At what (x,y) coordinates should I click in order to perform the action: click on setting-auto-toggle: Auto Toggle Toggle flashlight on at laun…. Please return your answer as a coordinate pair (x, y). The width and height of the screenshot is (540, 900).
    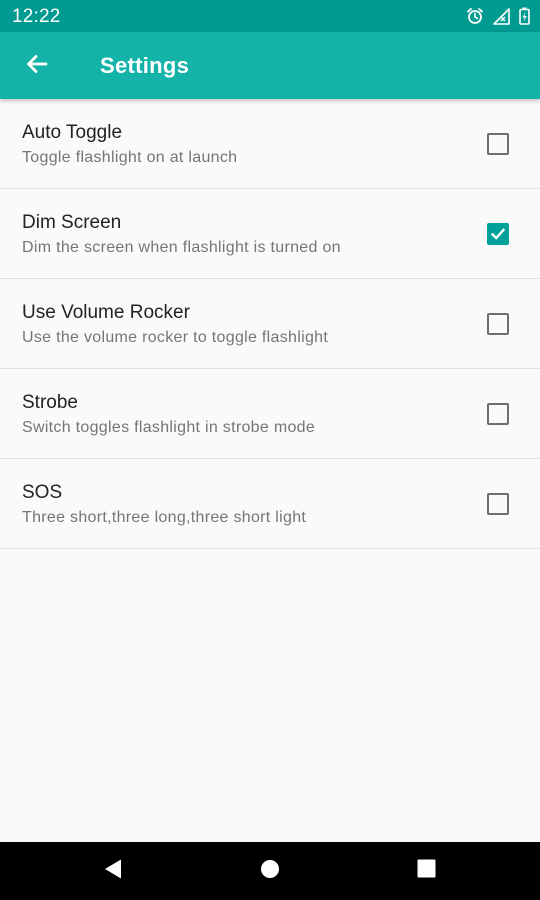
    Looking at the image, I should click on (270, 144).